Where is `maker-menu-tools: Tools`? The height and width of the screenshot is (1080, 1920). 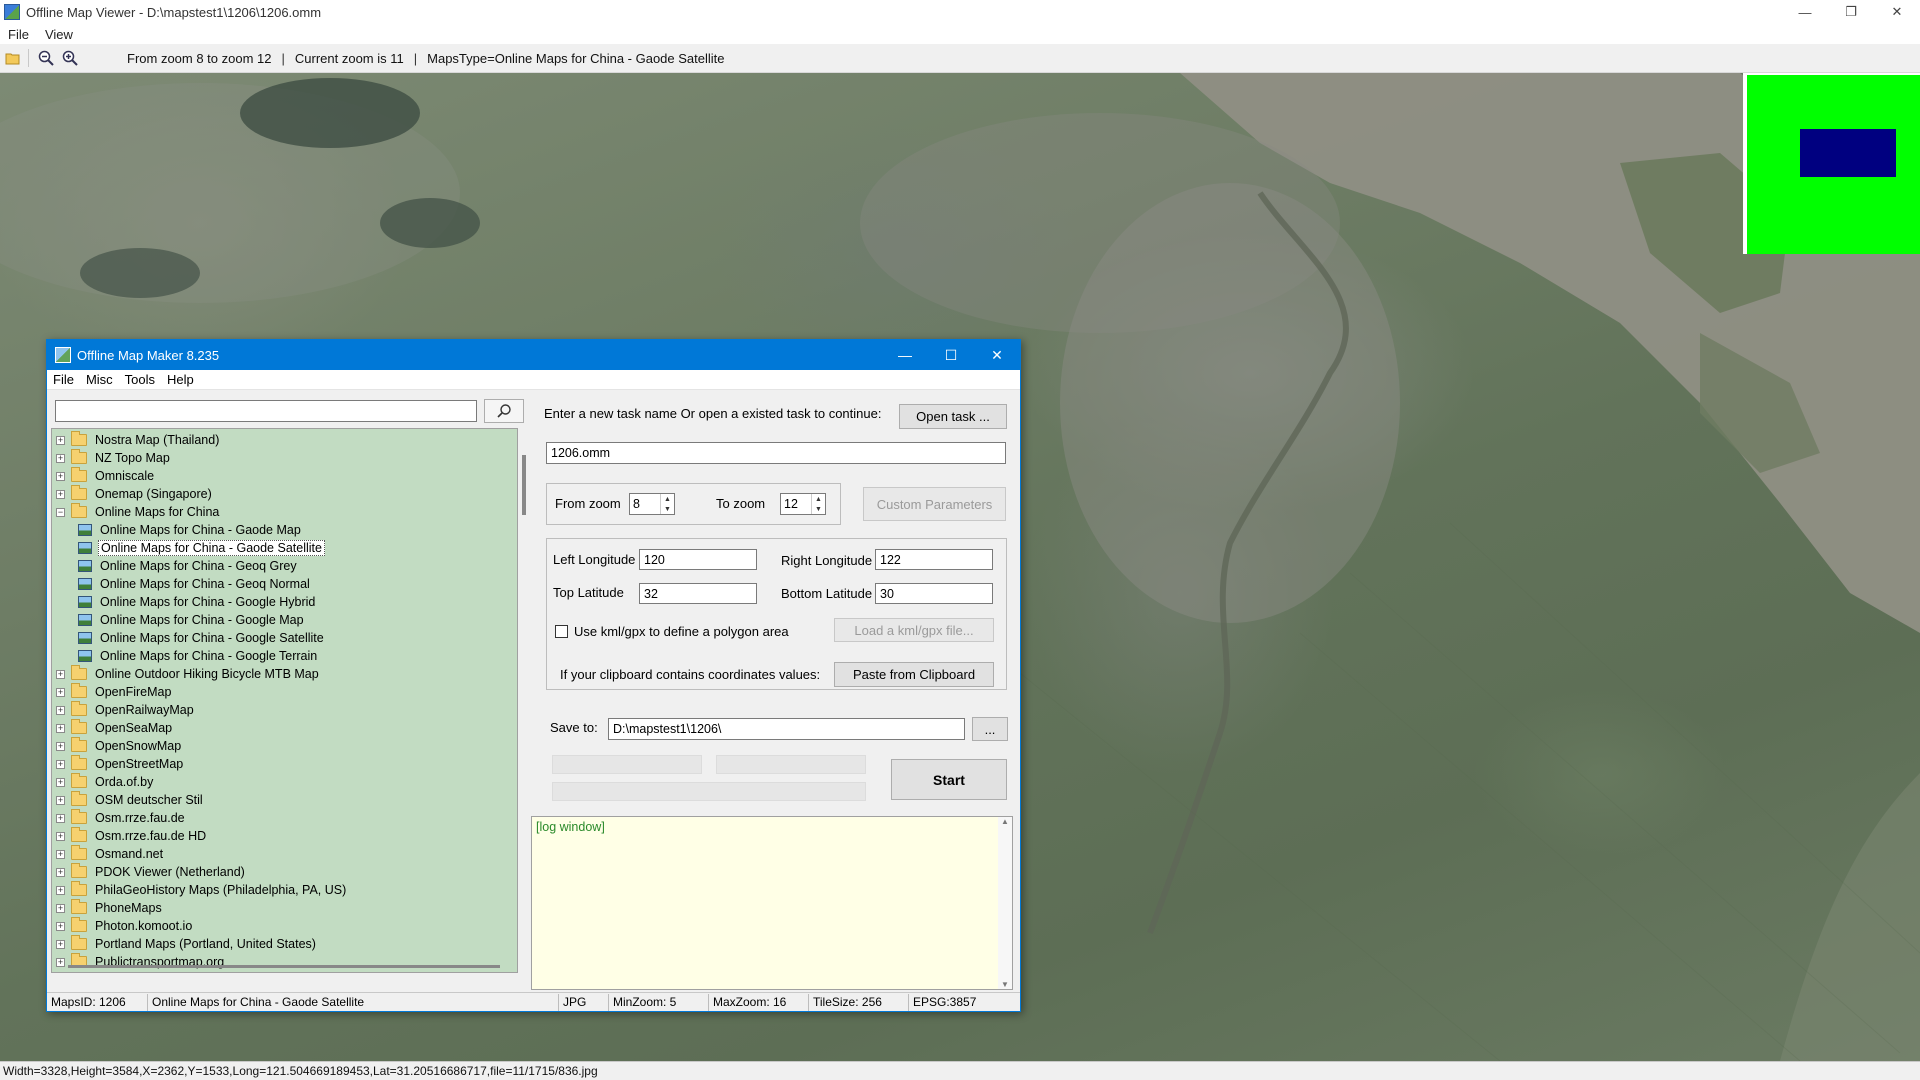 maker-menu-tools: Tools is located at coordinates (140, 379).